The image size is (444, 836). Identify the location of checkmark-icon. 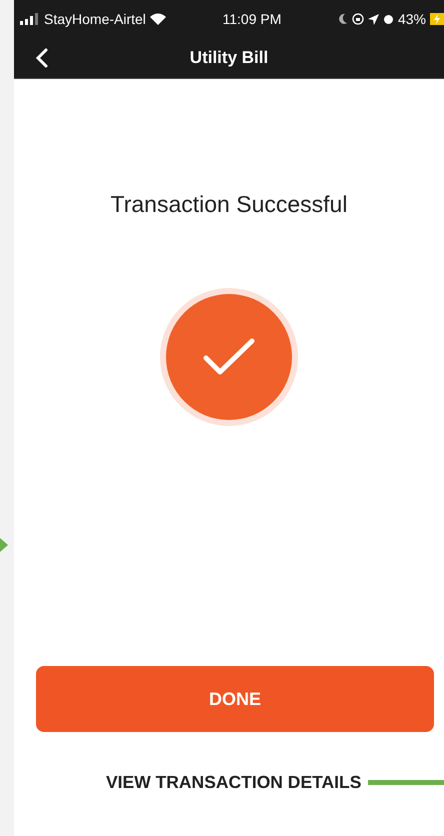
(229, 357).